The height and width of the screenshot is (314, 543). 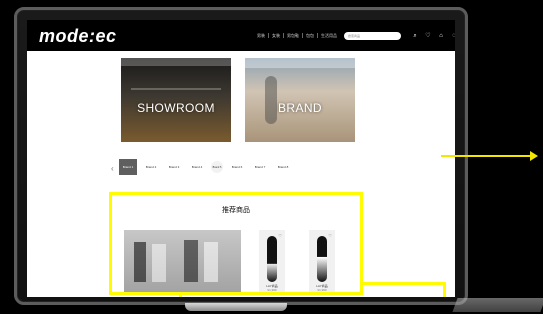 What do you see at coordinates (176, 89) in the screenshot?
I see `showroom-rail` at bounding box center [176, 89].